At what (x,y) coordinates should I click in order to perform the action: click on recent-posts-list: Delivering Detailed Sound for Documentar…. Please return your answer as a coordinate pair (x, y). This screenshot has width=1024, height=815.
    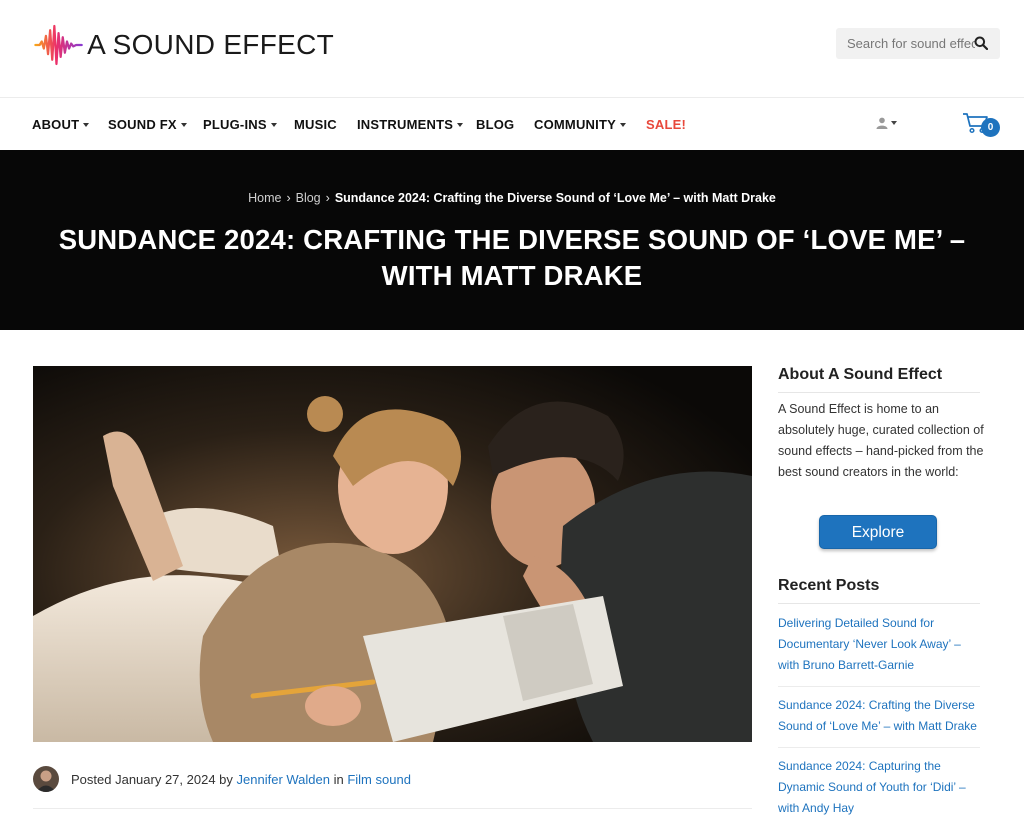
    Looking at the image, I should click on (879, 714).